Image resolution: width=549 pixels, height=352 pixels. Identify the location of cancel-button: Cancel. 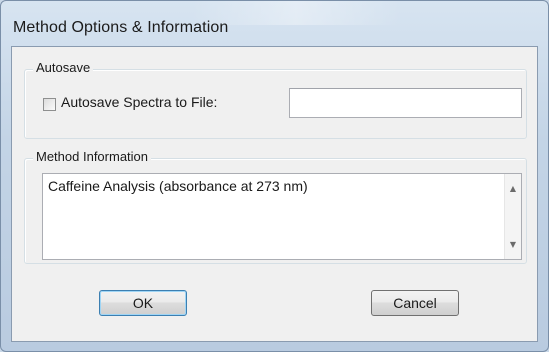
(415, 303).